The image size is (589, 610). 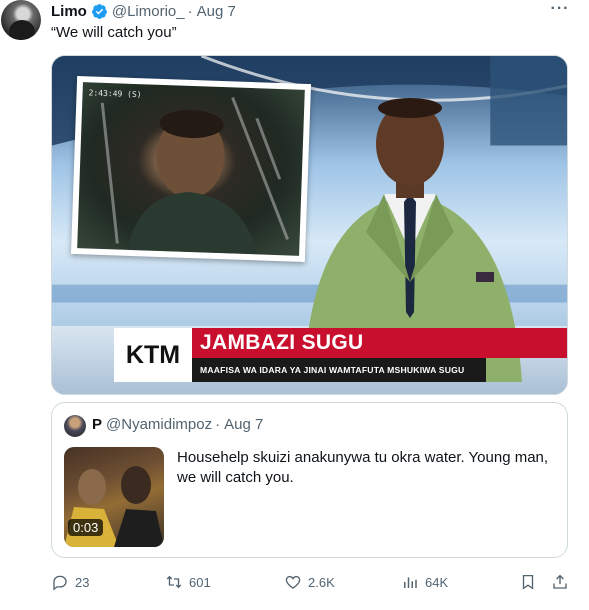 I want to click on bookmark-button, so click(x=528, y=582).